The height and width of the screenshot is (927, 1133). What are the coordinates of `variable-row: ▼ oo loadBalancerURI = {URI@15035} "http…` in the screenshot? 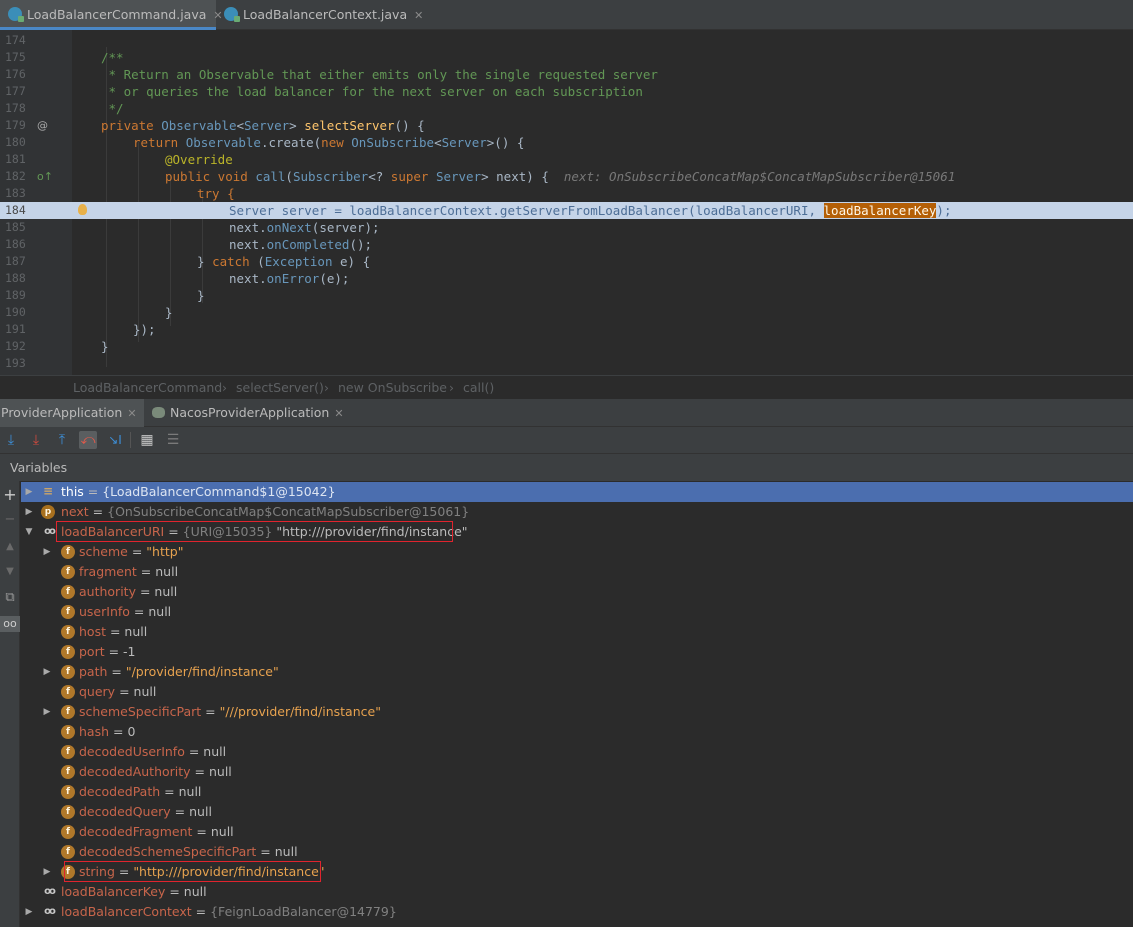 It's located at (577, 531).